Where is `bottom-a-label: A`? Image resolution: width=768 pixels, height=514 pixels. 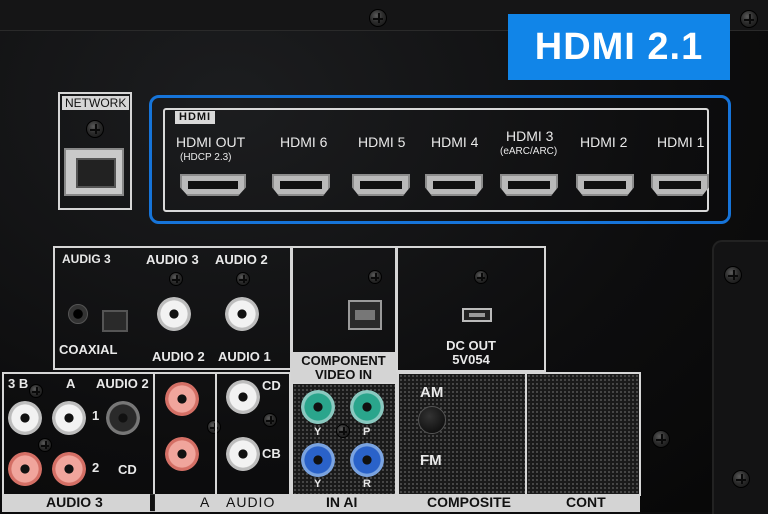 bottom-a-label: A is located at coordinates (205, 502).